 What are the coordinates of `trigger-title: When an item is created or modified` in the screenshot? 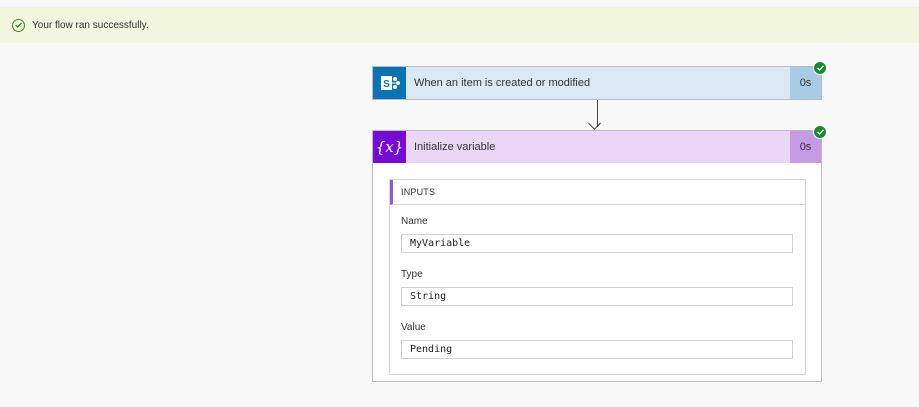 It's located at (502, 83).